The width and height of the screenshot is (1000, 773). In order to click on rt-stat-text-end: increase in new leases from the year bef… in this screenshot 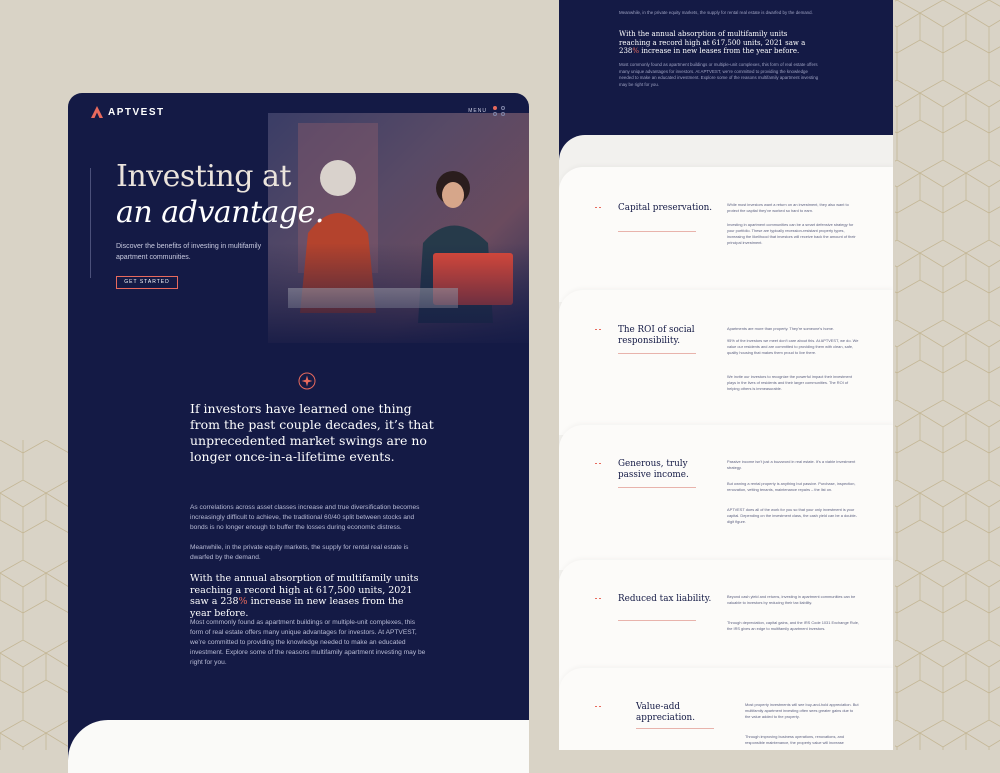, I will do `click(719, 51)`.